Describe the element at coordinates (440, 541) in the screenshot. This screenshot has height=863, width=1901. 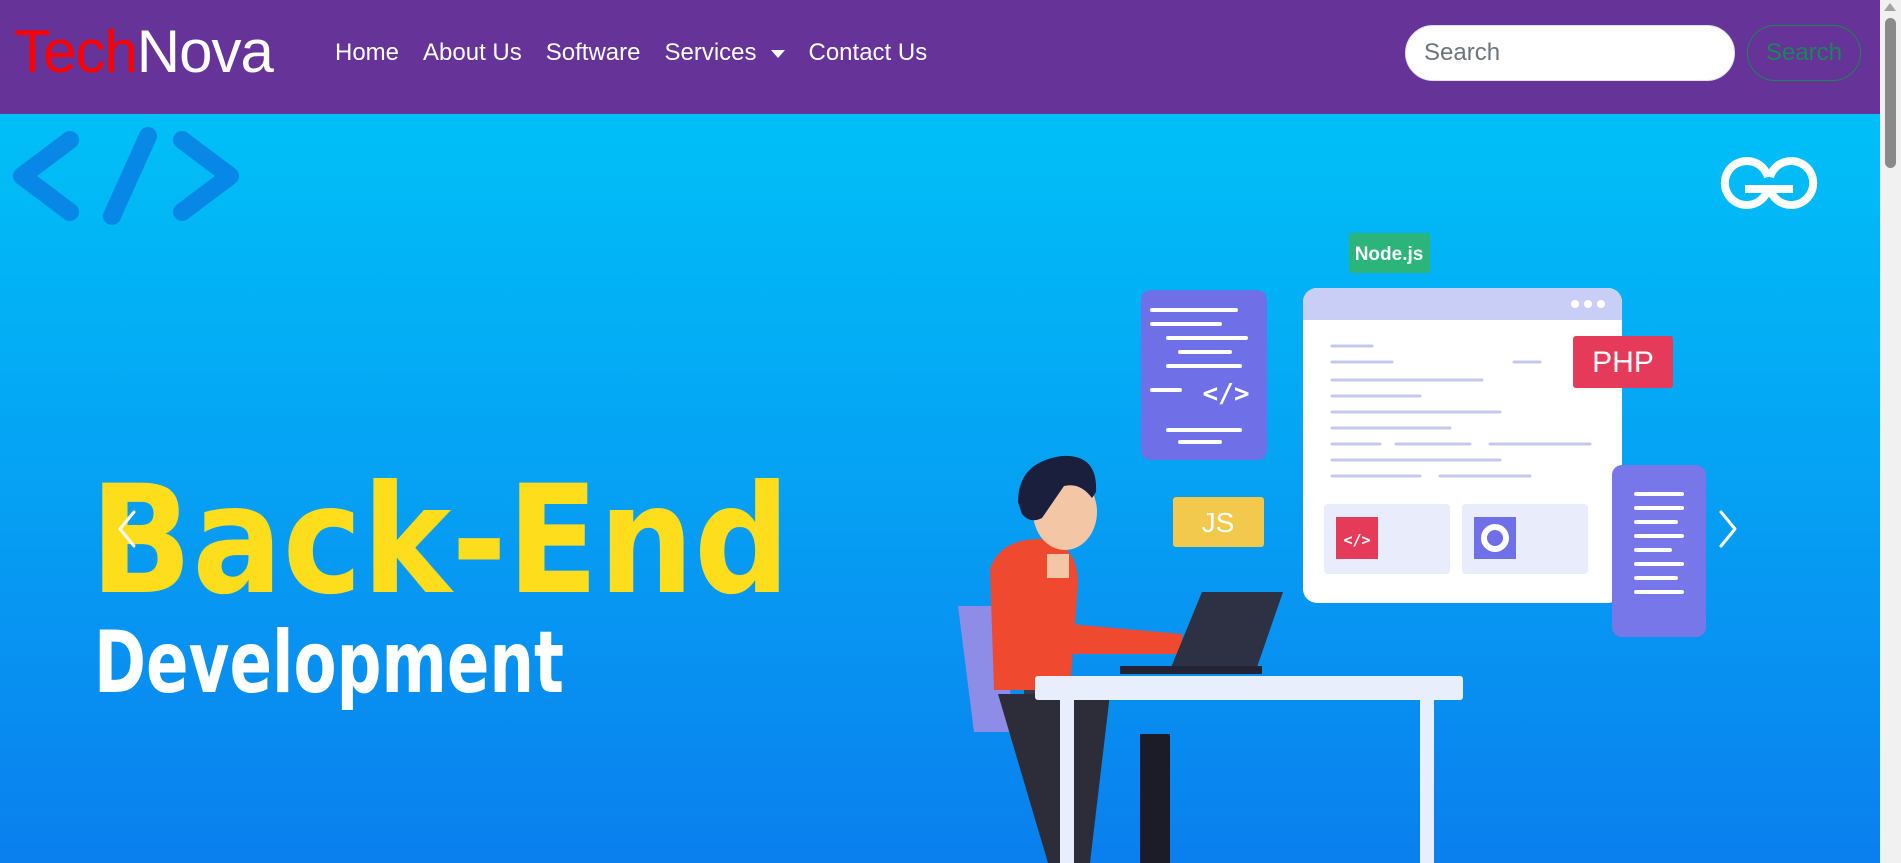
I see `hero-headline: Back-End` at that location.